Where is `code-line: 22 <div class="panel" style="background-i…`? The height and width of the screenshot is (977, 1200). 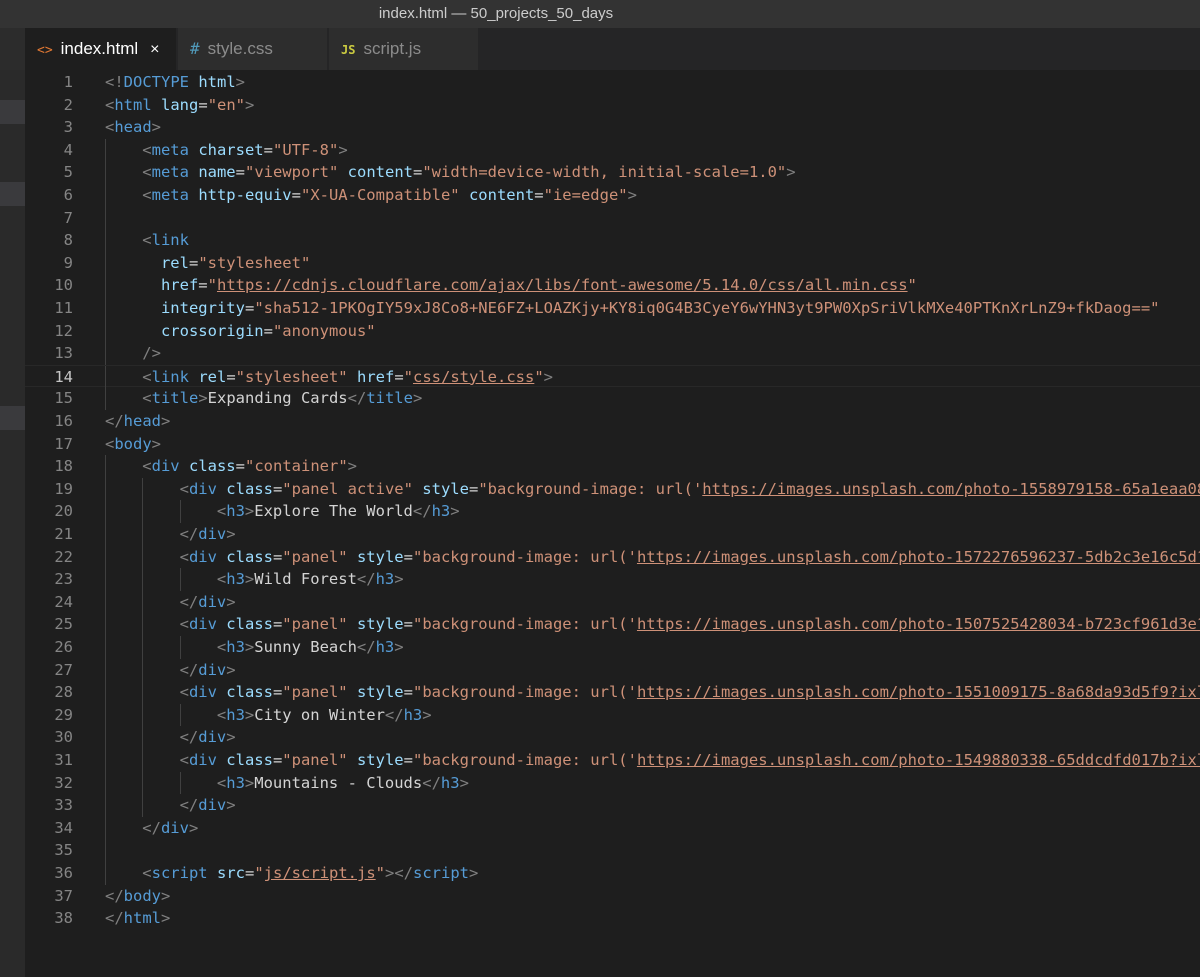 code-line: 22 <div class="panel" style="background-i… is located at coordinates (612, 557).